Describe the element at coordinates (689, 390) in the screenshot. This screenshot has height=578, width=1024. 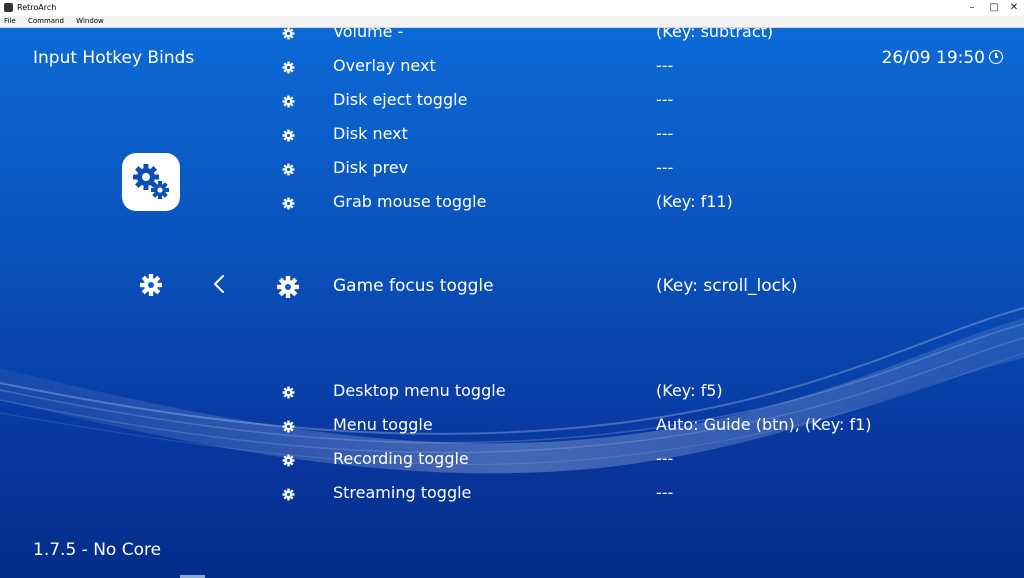
I see `hotkey-value: (Key: f5)` at that location.